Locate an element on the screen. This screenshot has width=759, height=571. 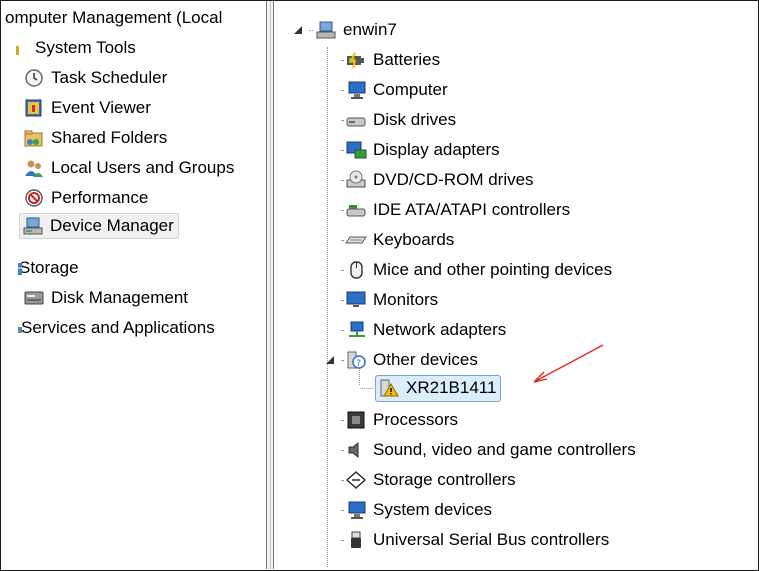
tree-root-enwin7: enwin7 is located at coordinates (345, 30).